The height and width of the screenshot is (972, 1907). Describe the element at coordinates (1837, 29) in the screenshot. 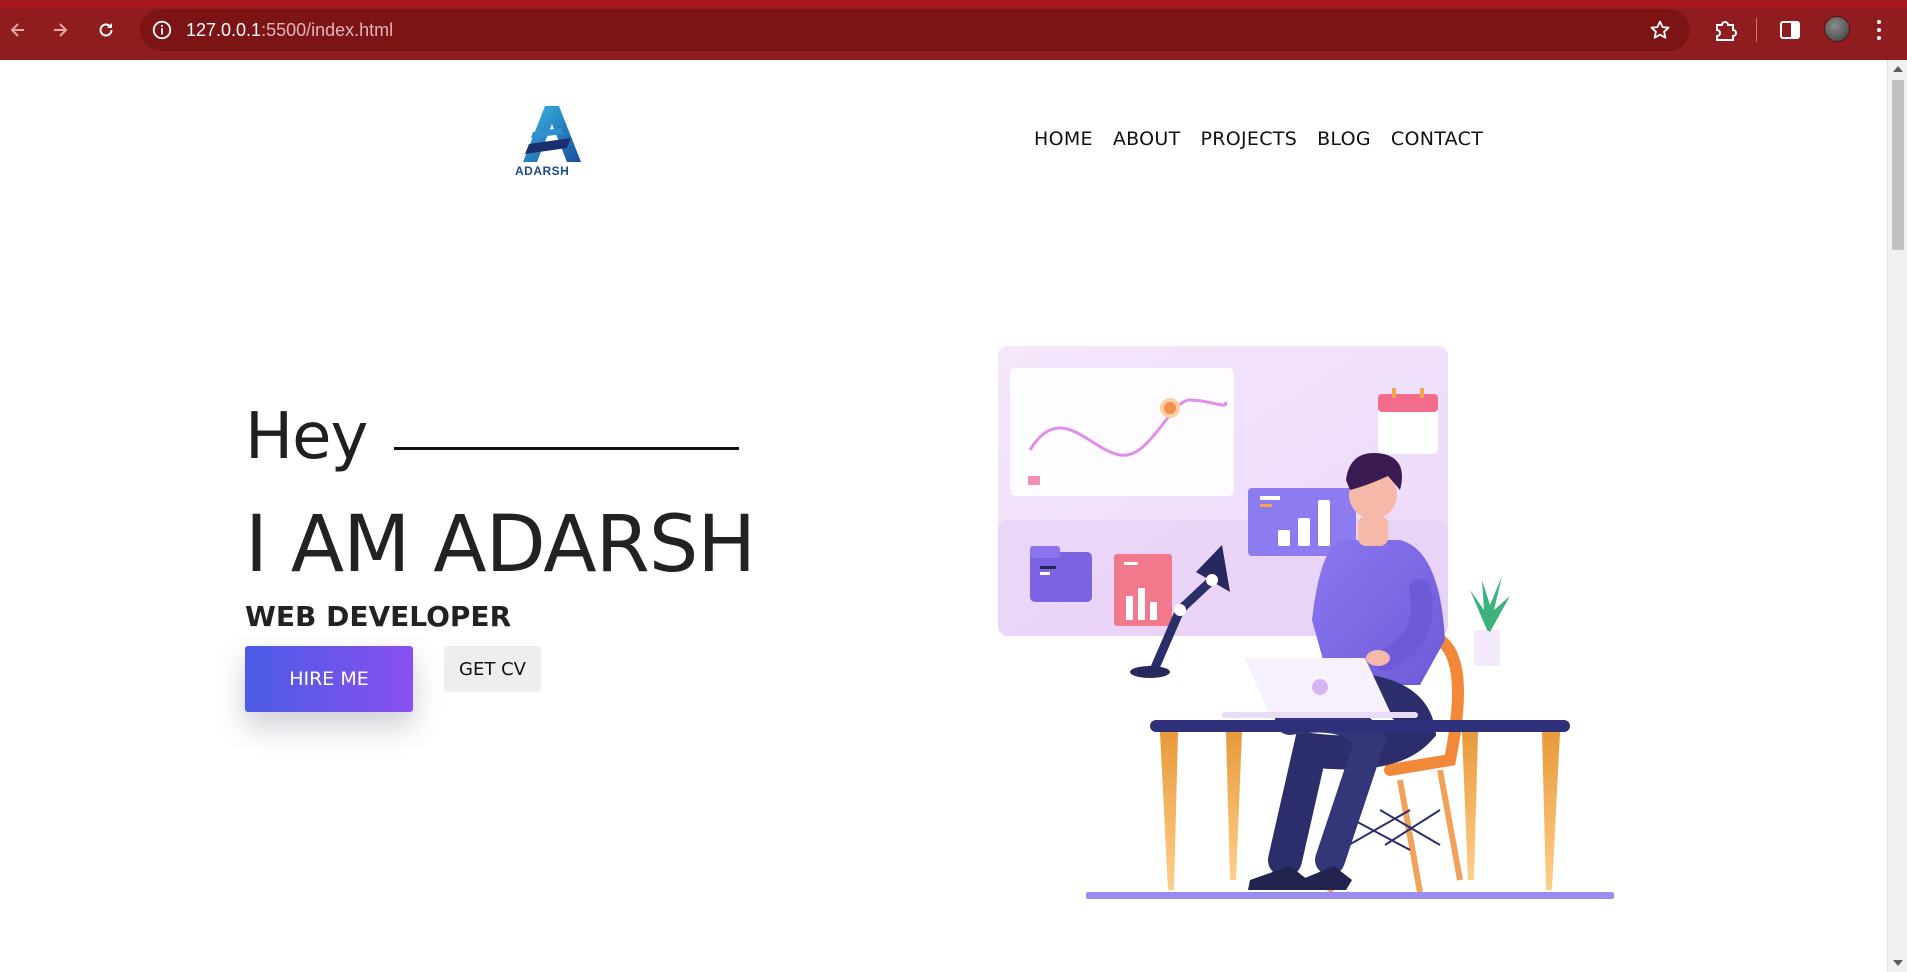

I see `profile-avatar` at that location.